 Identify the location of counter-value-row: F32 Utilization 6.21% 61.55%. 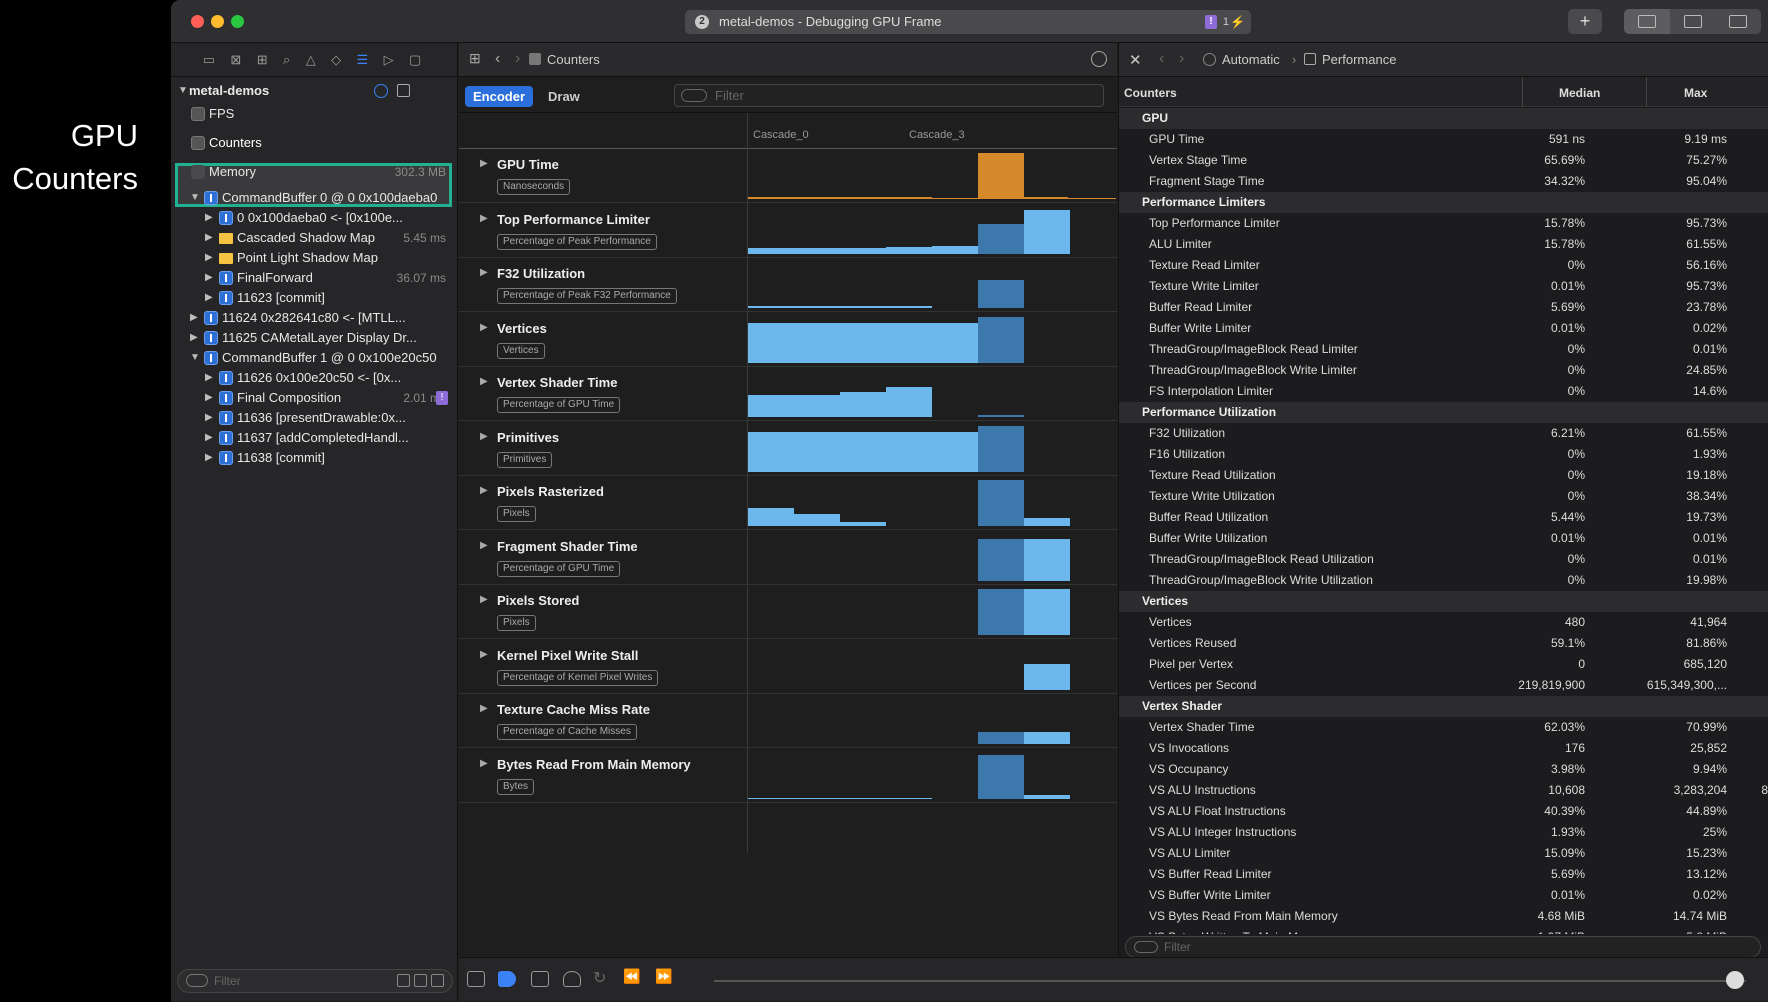
(1443, 433).